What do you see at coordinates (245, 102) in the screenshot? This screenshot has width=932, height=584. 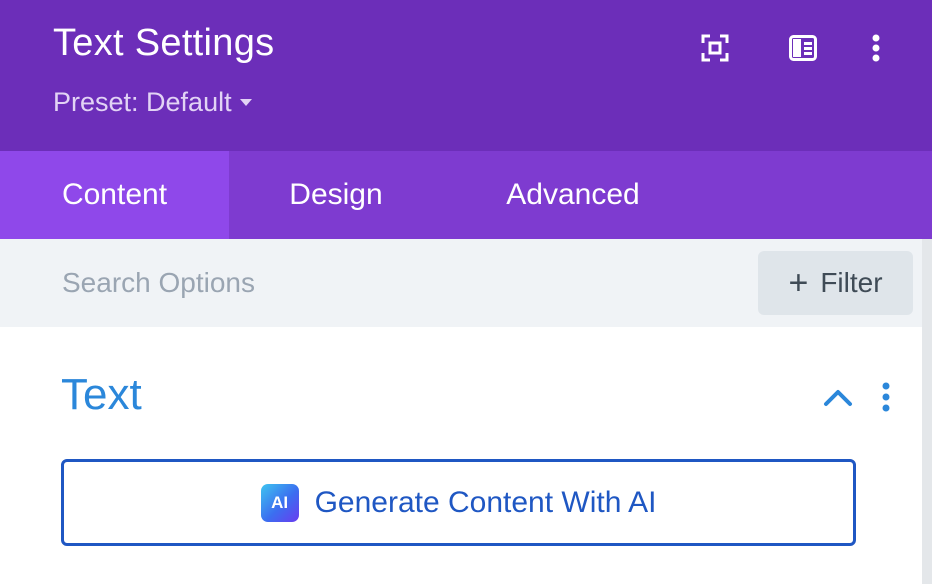 I see `caret-down-icon` at bounding box center [245, 102].